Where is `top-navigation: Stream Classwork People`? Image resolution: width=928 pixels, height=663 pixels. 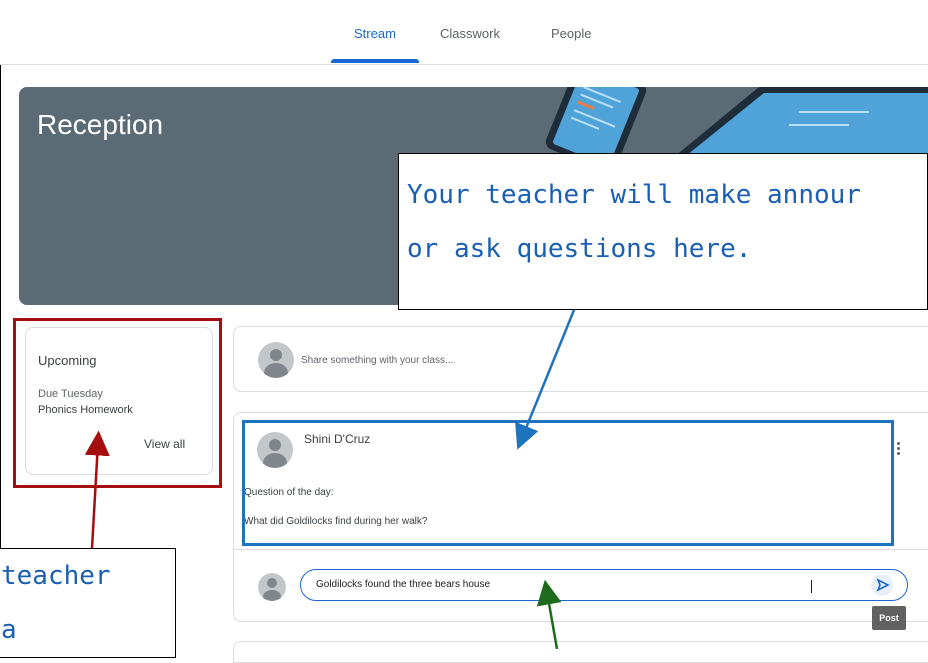 top-navigation: Stream Classwork People is located at coordinates (464, 32).